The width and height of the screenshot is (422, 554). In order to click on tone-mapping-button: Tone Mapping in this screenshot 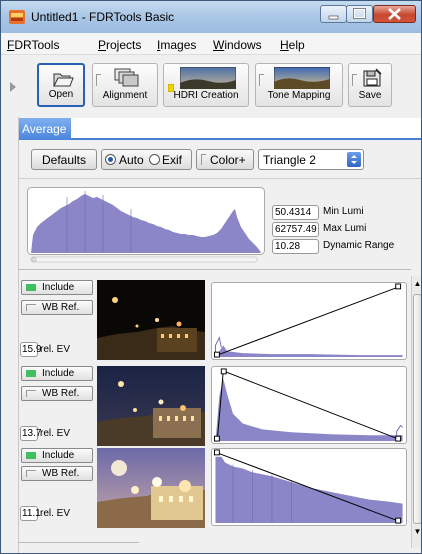, I will do `click(299, 85)`.